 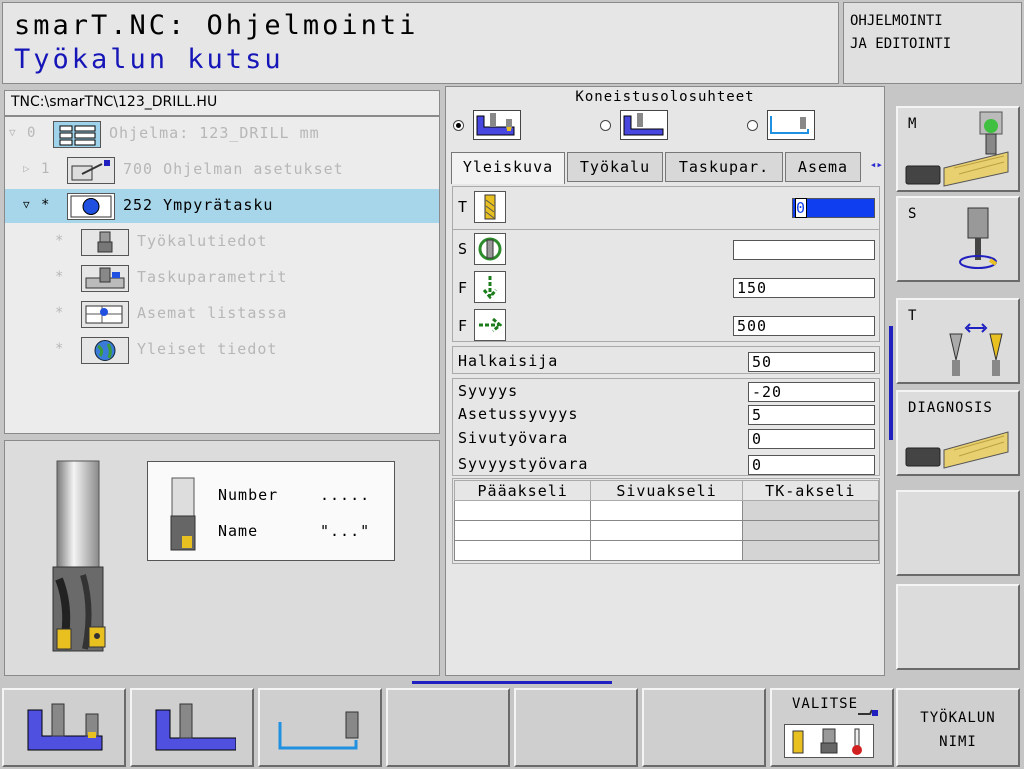 I want to click on tab-overview: Yleiskuva, so click(x=508, y=168).